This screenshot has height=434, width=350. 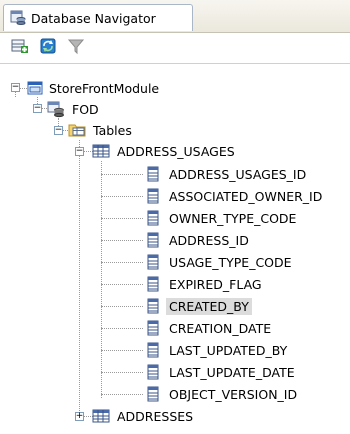 What do you see at coordinates (79, 416) in the screenshot?
I see `expand-toggle: +` at bounding box center [79, 416].